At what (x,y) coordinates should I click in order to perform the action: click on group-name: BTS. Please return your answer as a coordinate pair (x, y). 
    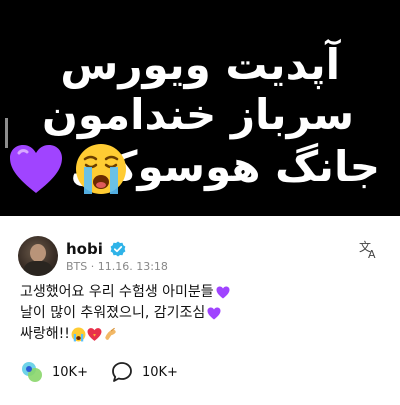
    Looking at the image, I should click on (77, 266).